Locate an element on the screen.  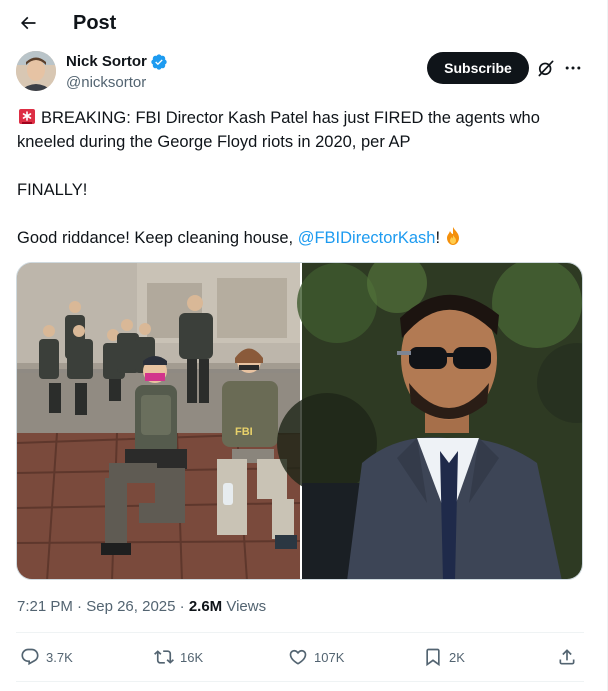
views-label: Views is located at coordinates (244, 606).